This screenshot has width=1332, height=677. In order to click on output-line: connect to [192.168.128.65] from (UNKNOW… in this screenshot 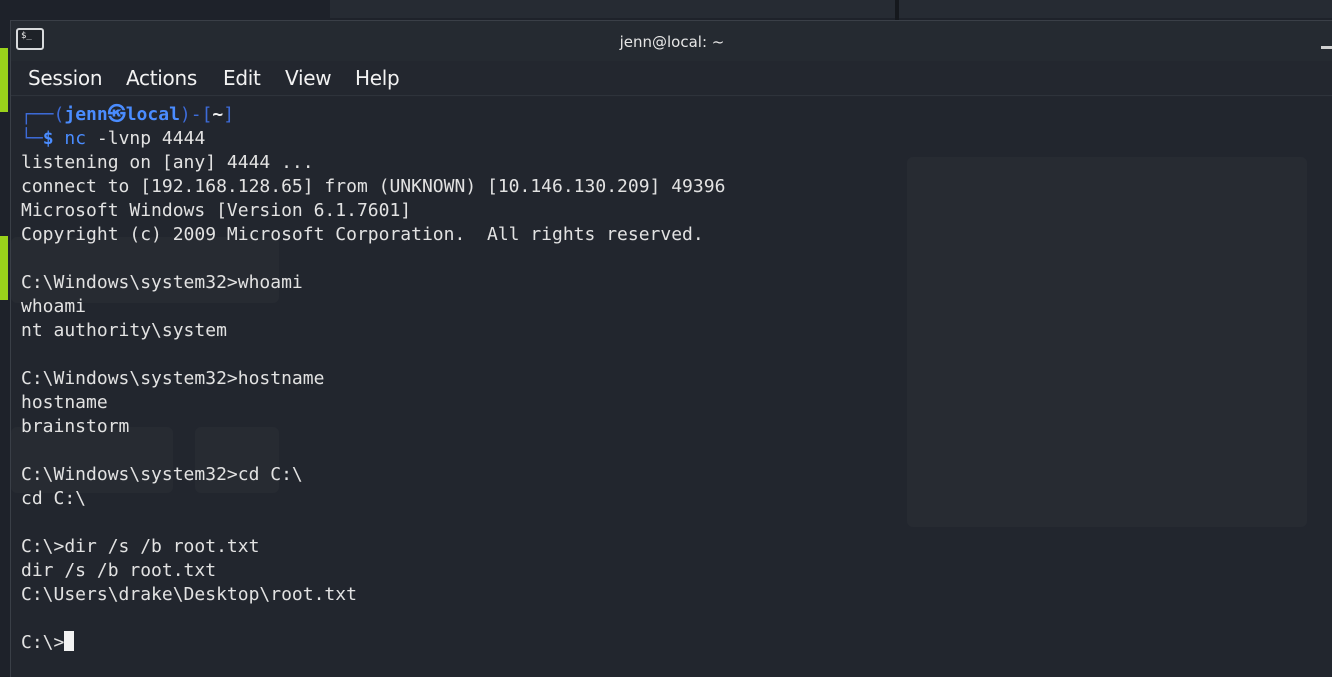, I will do `click(373, 186)`.